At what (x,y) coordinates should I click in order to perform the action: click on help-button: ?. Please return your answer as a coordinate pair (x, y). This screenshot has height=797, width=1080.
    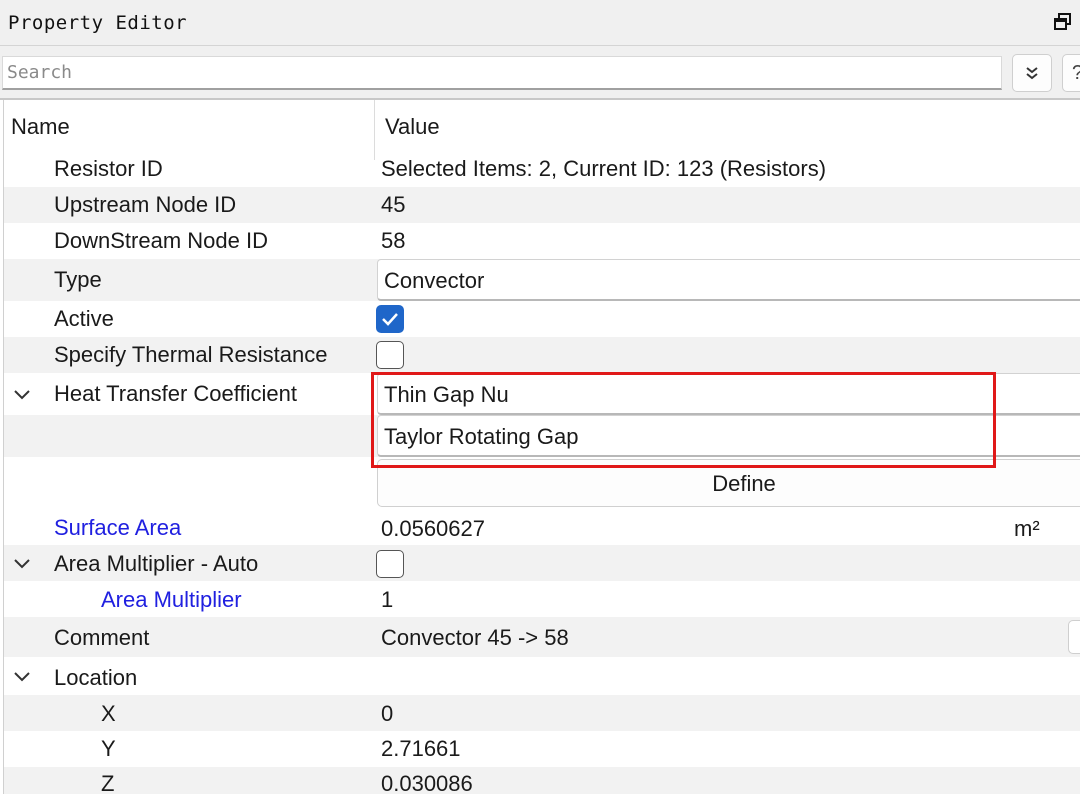
    Looking at the image, I should click on (1071, 73).